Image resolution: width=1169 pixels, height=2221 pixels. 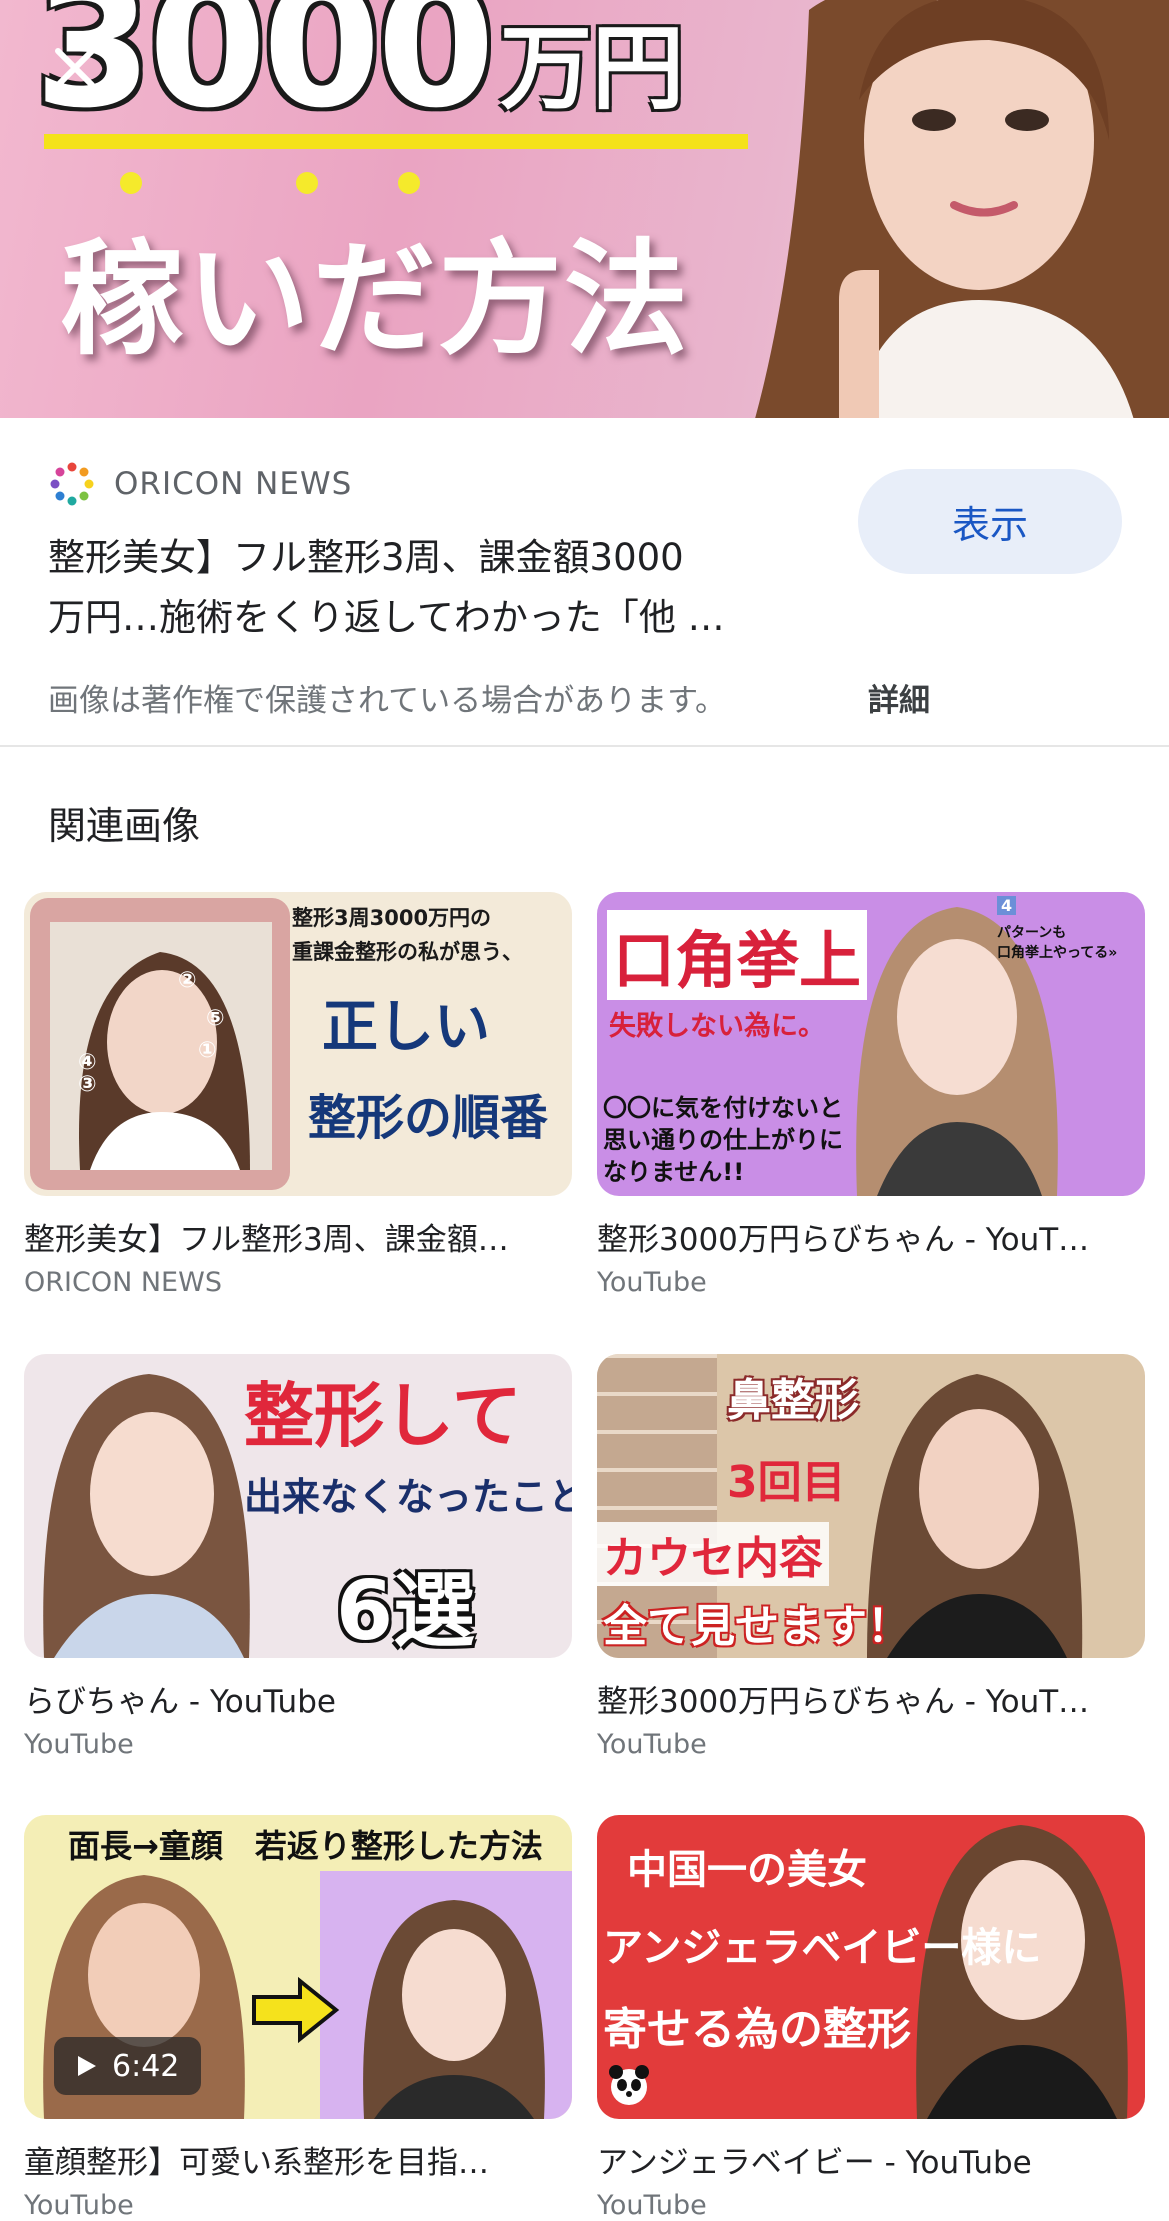 I want to click on oricon-logo-icon, so click(x=72, y=484).